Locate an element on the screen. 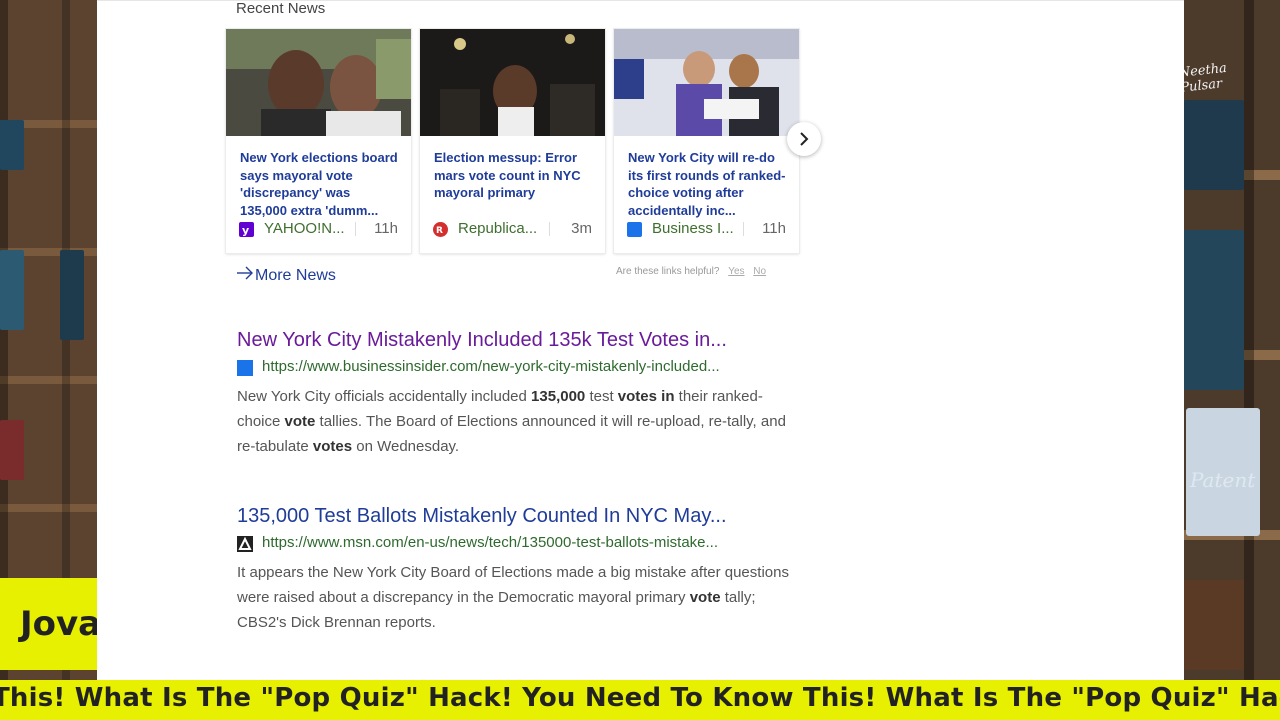 Image resolution: width=1280 pixels, height=720 pixels. feedback-yes-link: Yes is located at coordinates (736, 271).